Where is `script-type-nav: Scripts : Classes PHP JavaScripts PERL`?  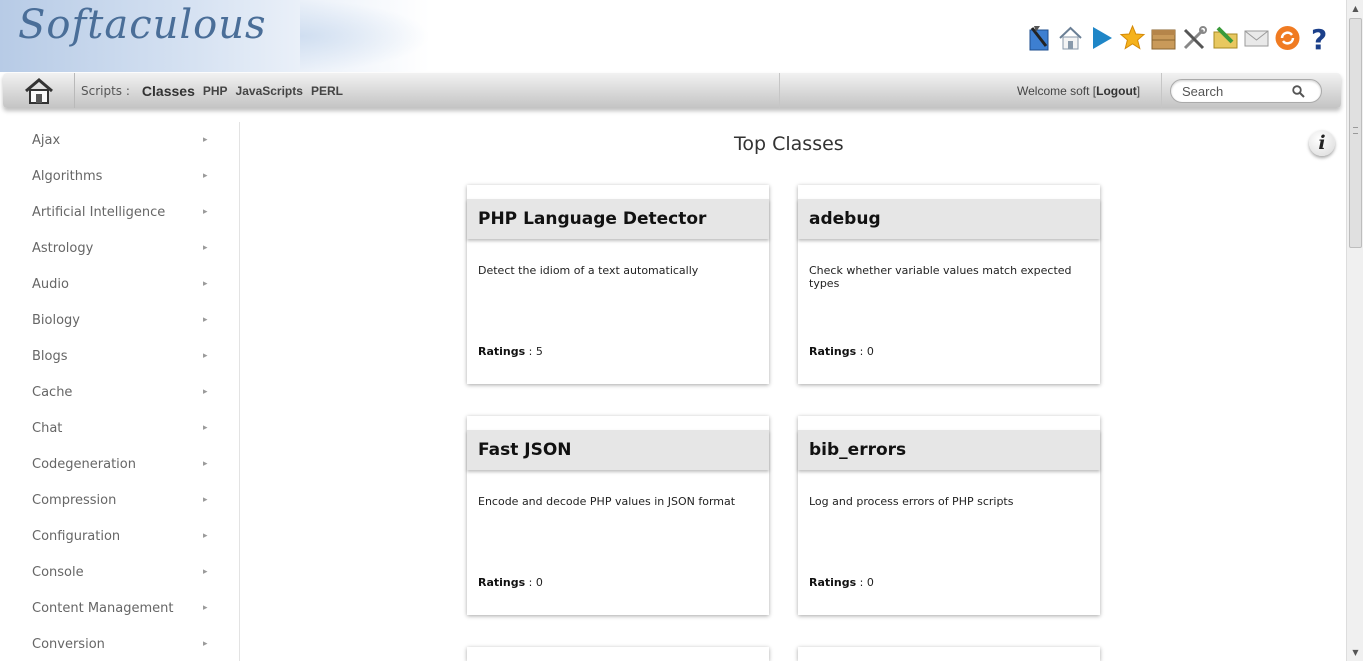 script-type-nav: Scripts : Classes PHP JavaScripts PERL is located at coordinates (212, 90).